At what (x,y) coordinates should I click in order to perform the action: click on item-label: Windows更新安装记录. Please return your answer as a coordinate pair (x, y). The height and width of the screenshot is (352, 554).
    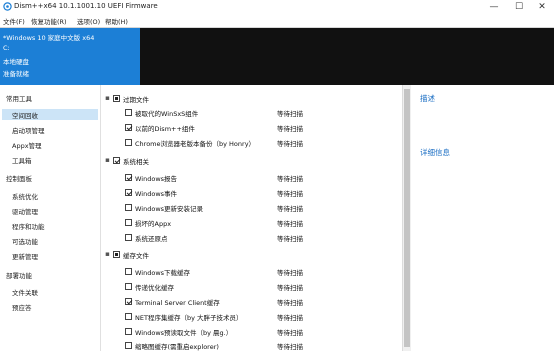
    Looking at the image, I should click on (169, 209).